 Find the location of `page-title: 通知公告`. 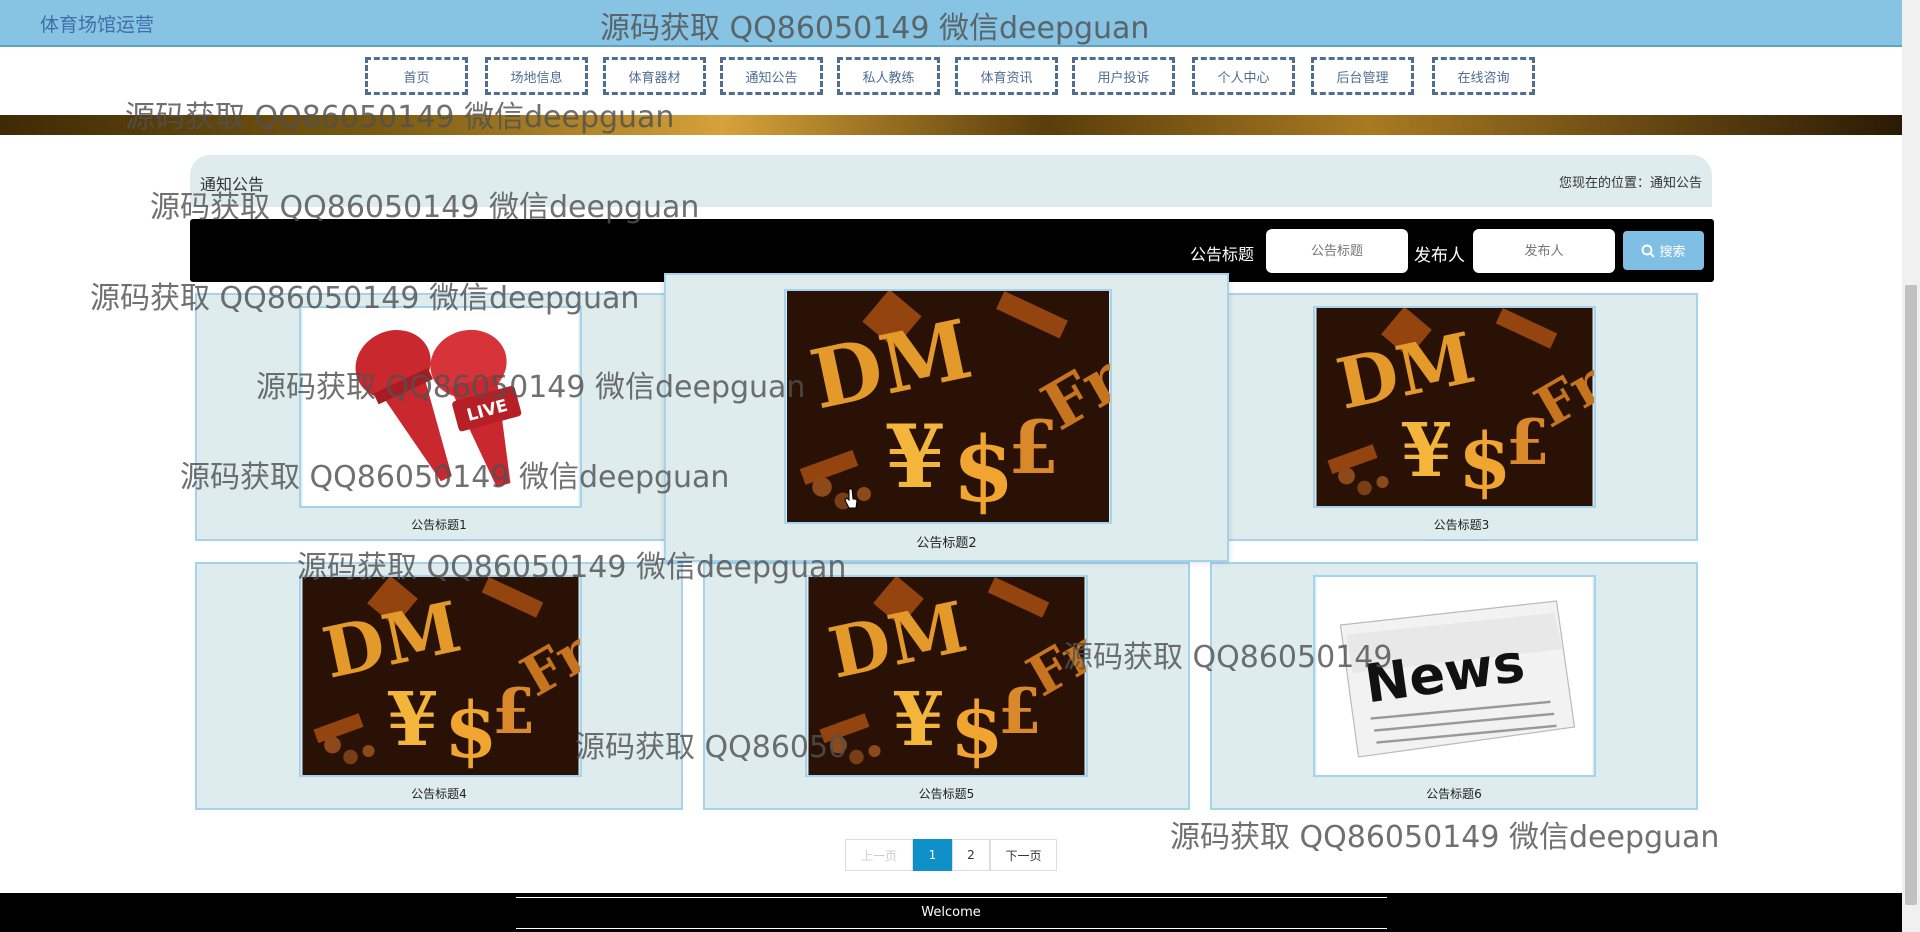

page-title: 通知公告 is located at coordinates (232, 184).